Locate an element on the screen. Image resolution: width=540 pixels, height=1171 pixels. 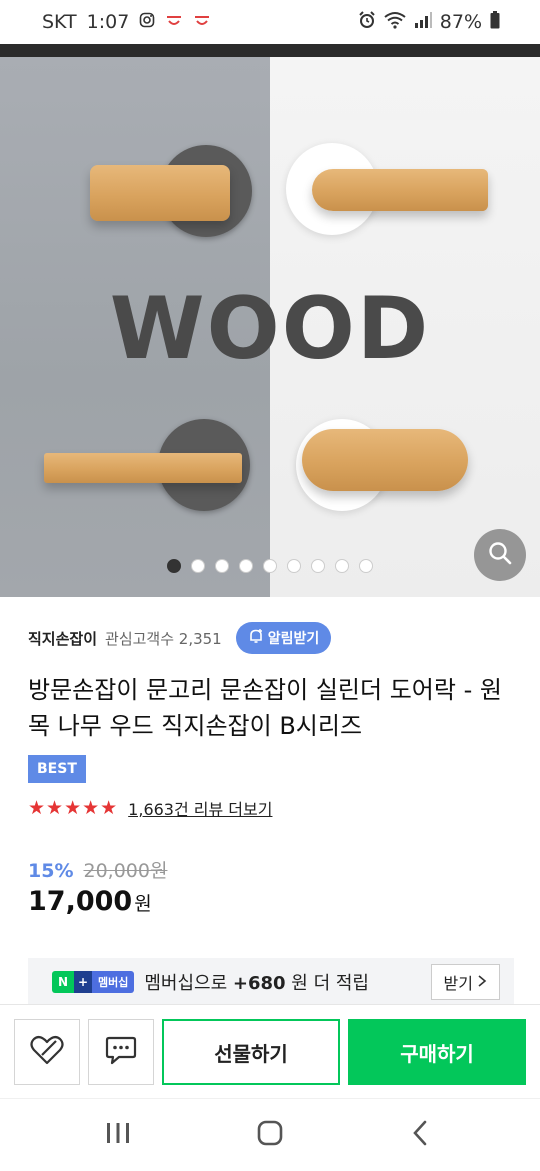
app-header-band is located at coordinates (270, 50).